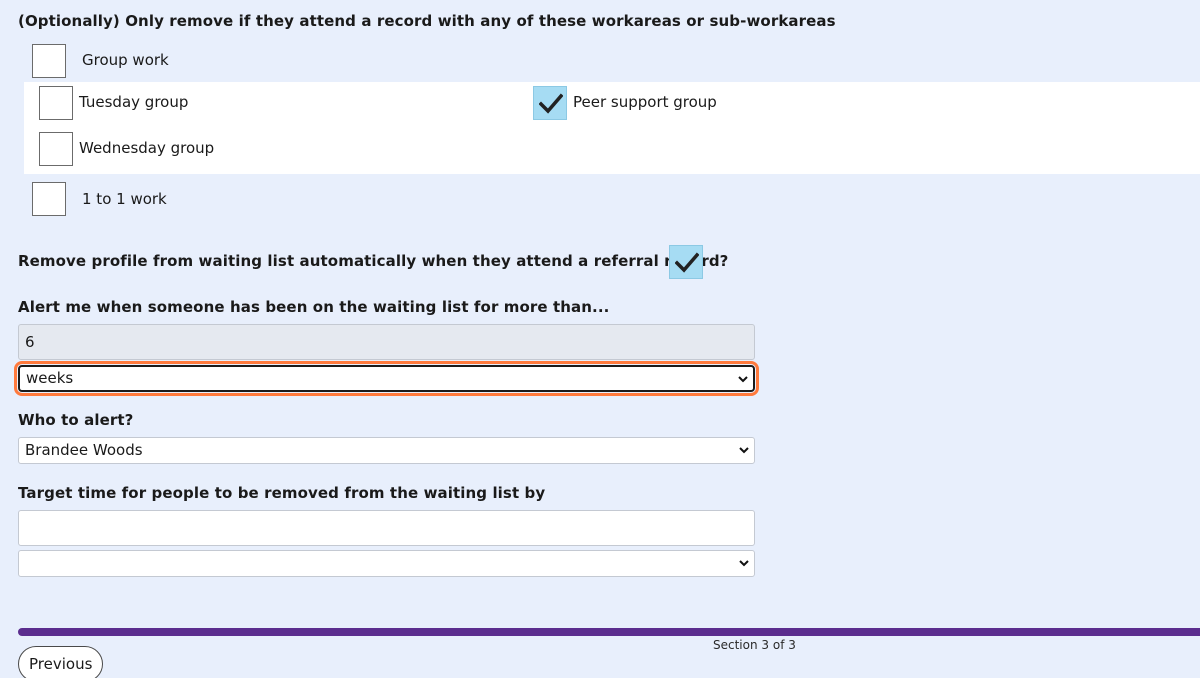 The width and height of the screenshot is (1200, 678). I want to click on section-indicator: Section 3 of 3, so click(754, 645).